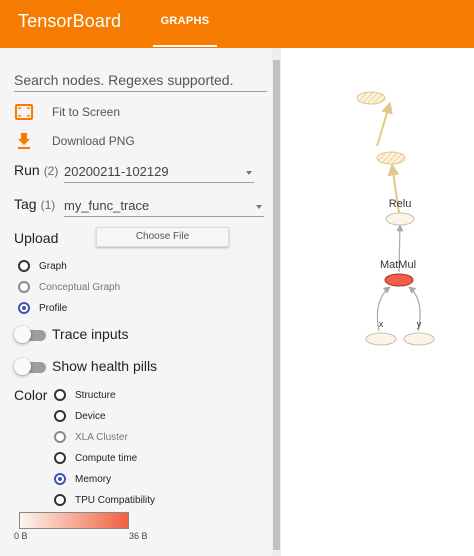 This screenshot has width=474, height=556. I want to click on run-select: 20200211-102129, so click(159, 172).